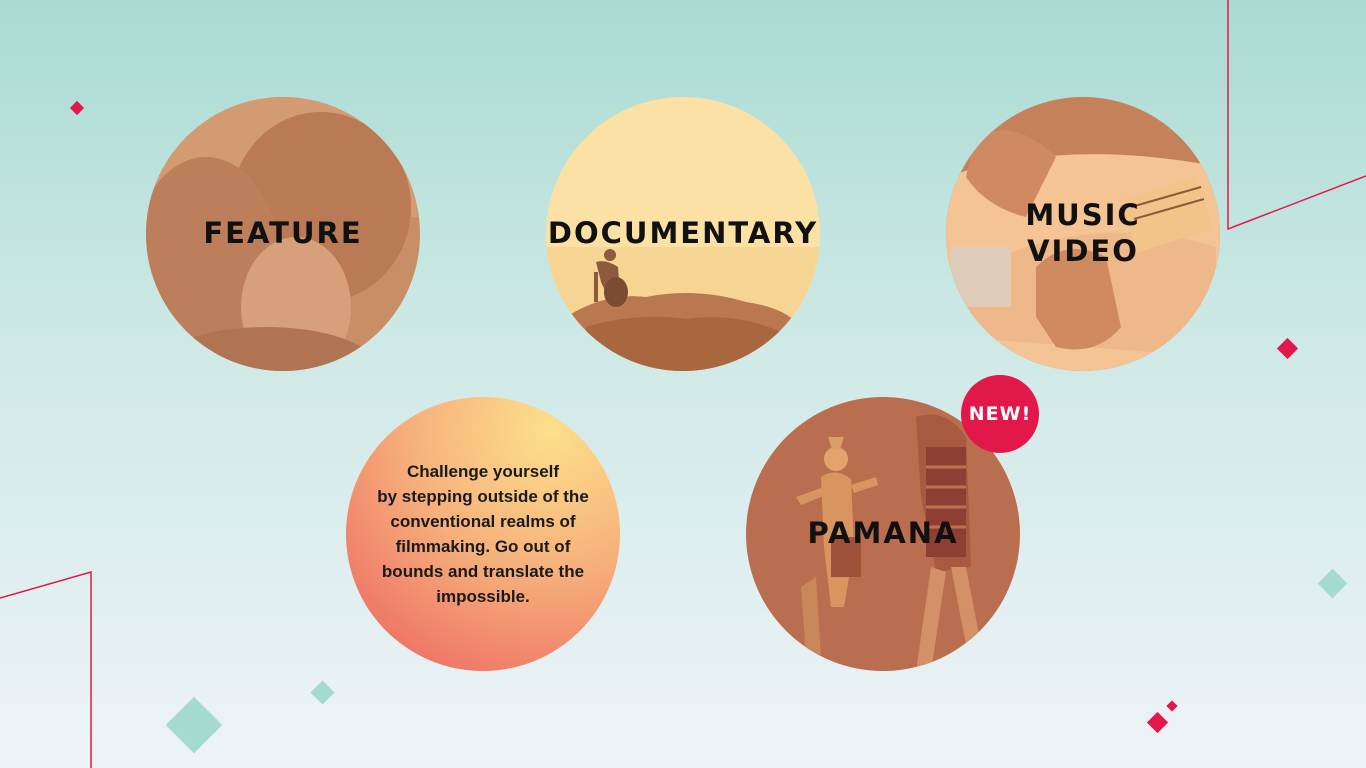  Describe the element at coordinates (483, 596) in the screenshot. I see `challenge-line: impossible.` at that location.